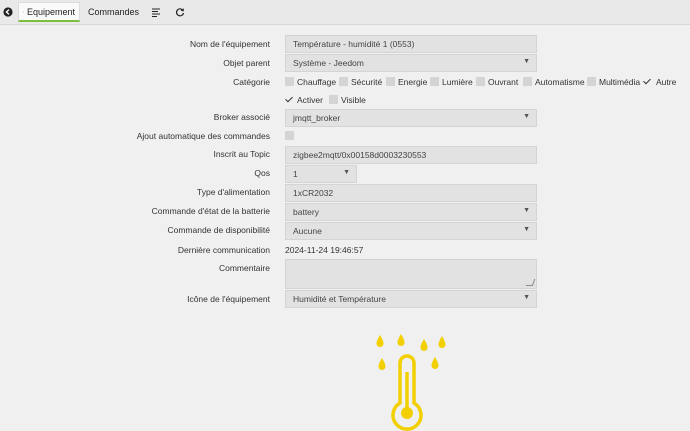  What do you see at coordinates (411, 382) in the screenshot?
I see `humidity-temperature-icon` at bounding box center [411, 382].